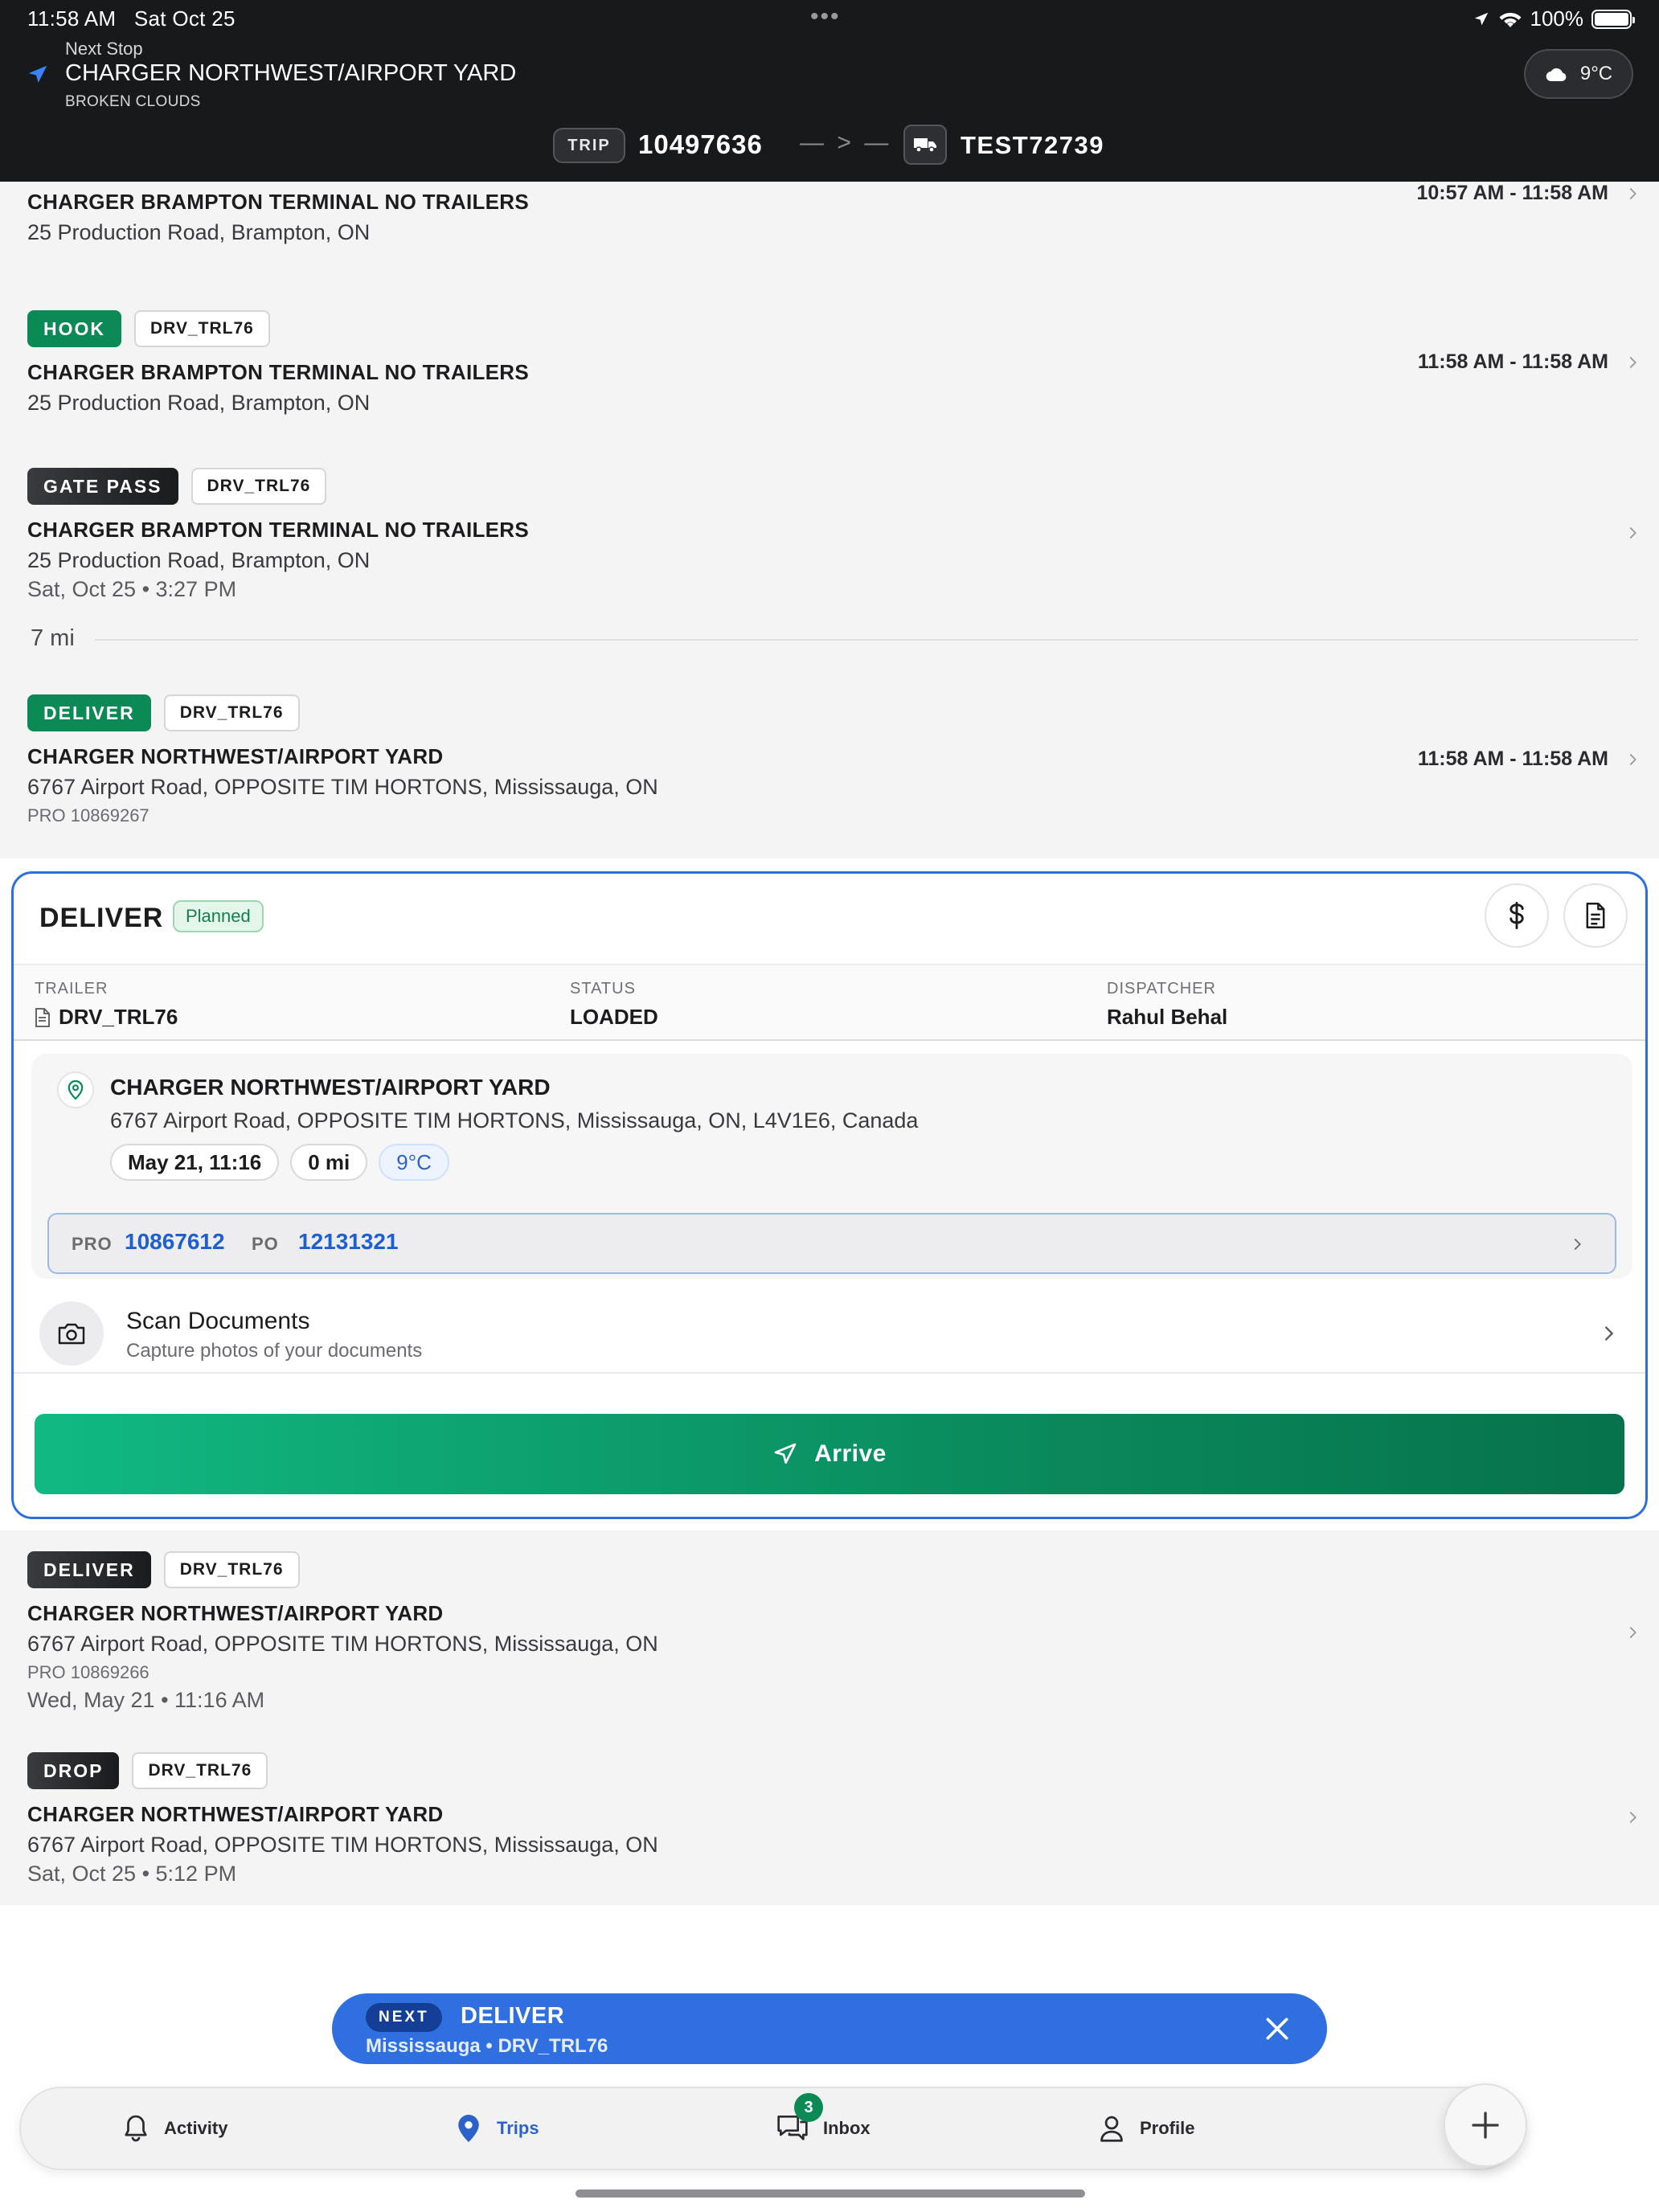 This screenshot has width=1659, height=2212. What do you see at coordinates (131, 18) in the screenshot?
I see `status-bar-time: 11:58 AM Sat Oct 25` at bounding box center [131, 18].